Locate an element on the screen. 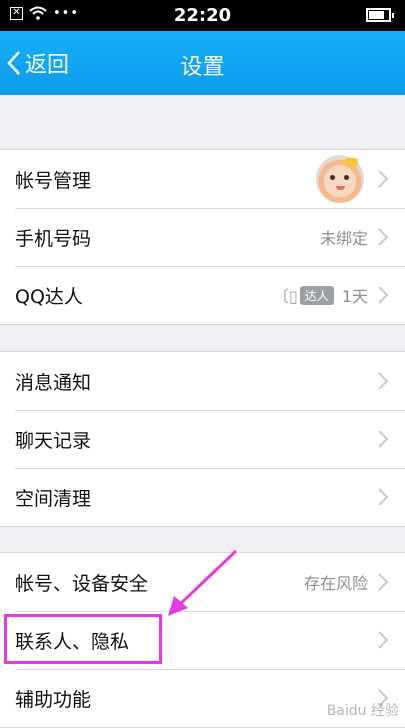 The width and height of the screenshot is (405, 728). page-title: 设置 is located at coordinates (202, 67).